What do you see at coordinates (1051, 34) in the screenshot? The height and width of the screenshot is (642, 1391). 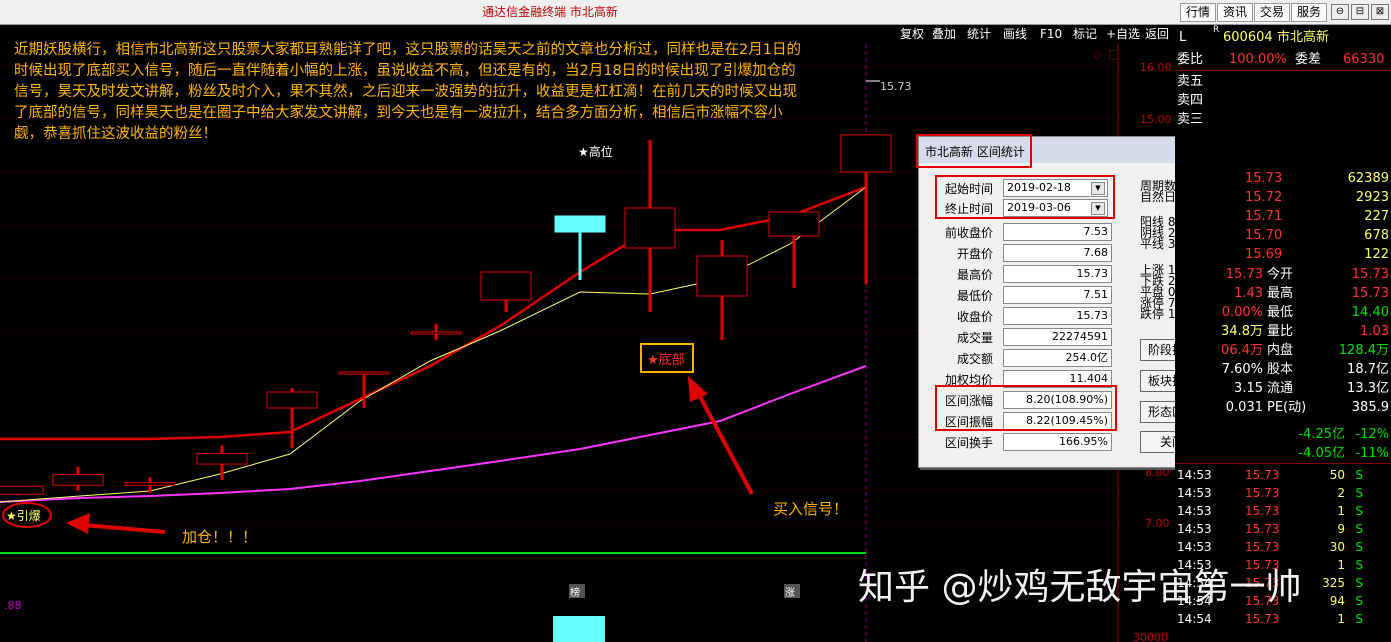 I see `f10-tool: F10` at bounding box center [1051, 34].